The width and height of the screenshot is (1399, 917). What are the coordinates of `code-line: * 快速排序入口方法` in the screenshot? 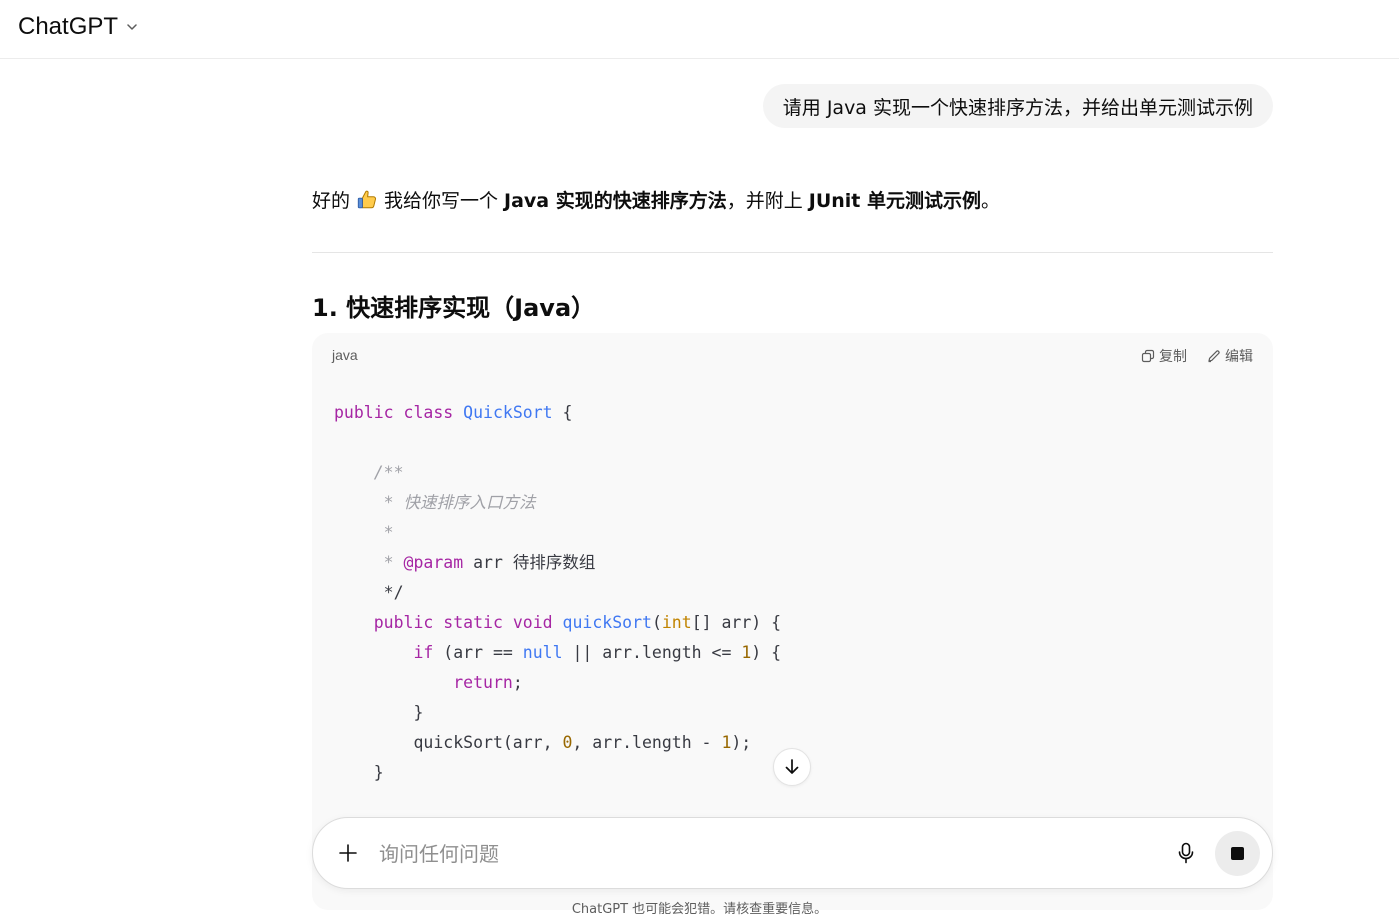 It's located at (459, 502).